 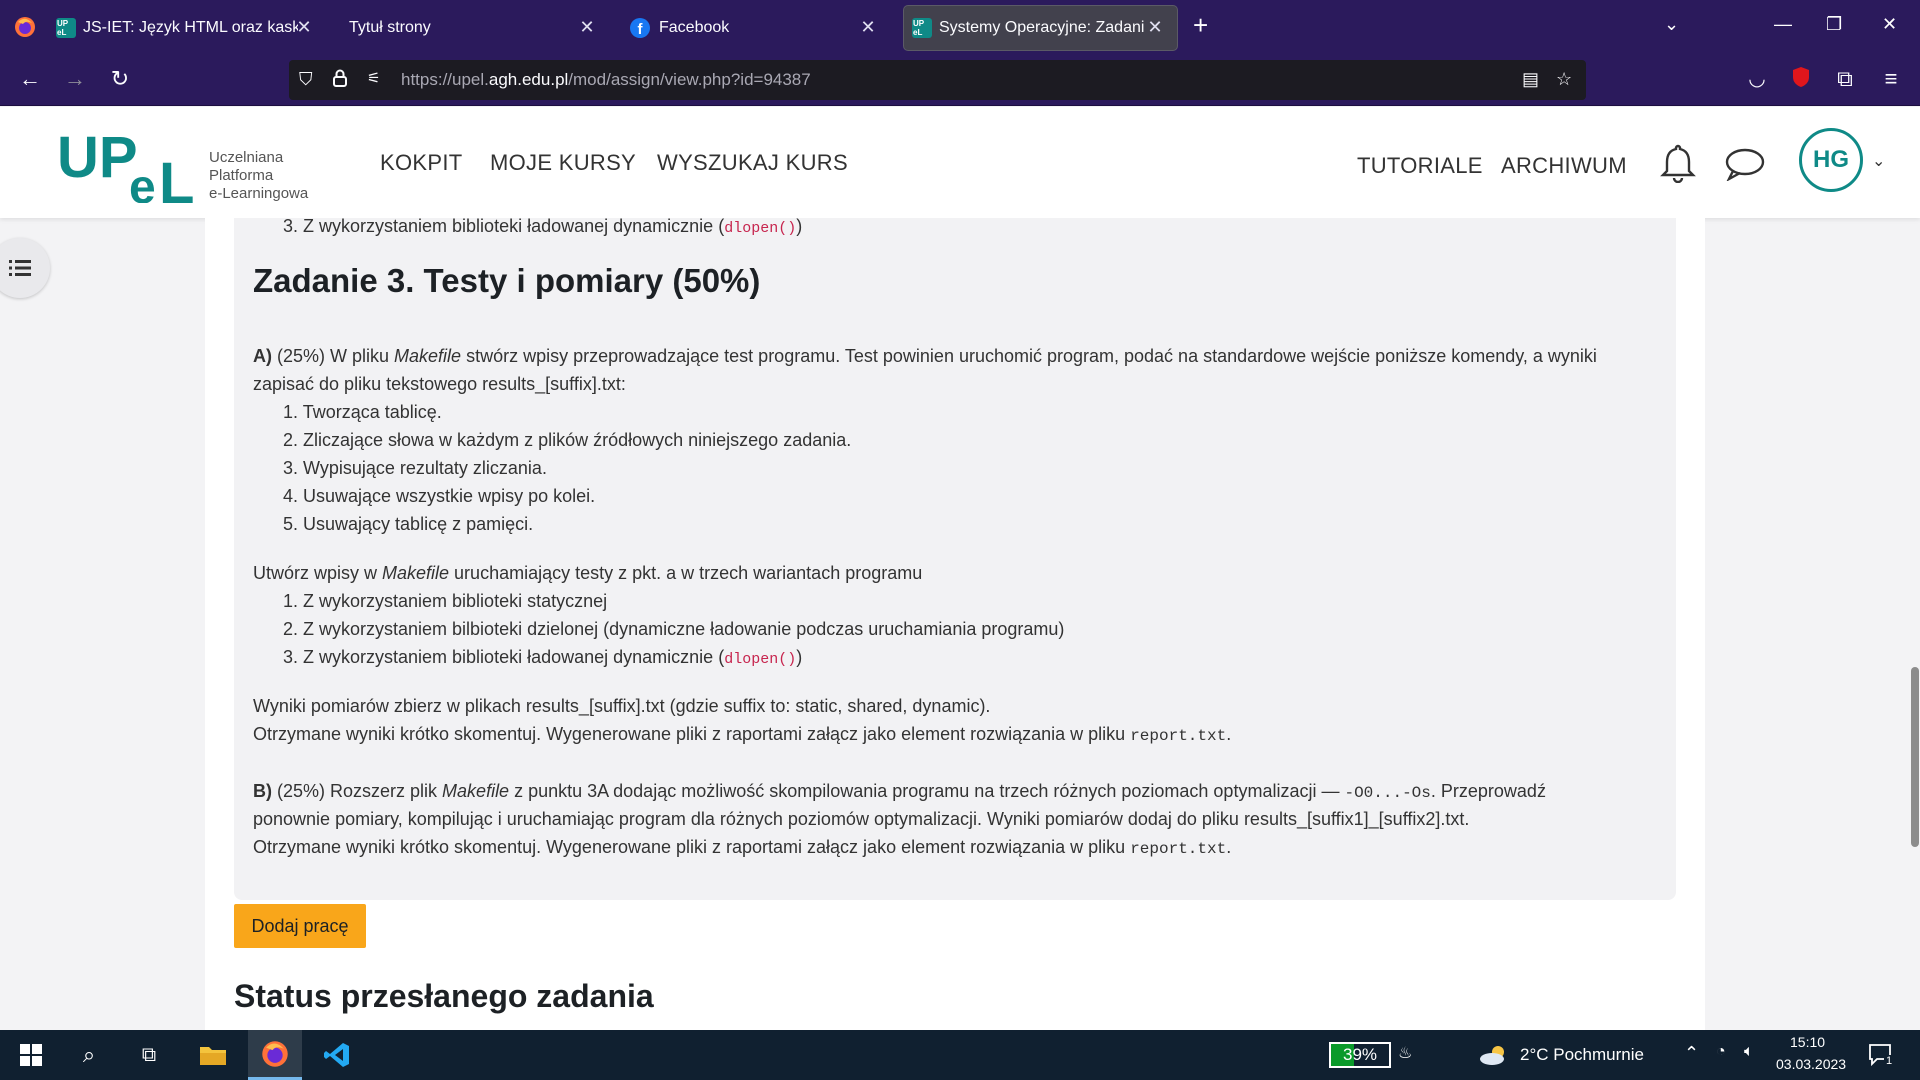 I want to click on weather-text: 2°C Pochmurnie, so click(x=1582, y=1055).